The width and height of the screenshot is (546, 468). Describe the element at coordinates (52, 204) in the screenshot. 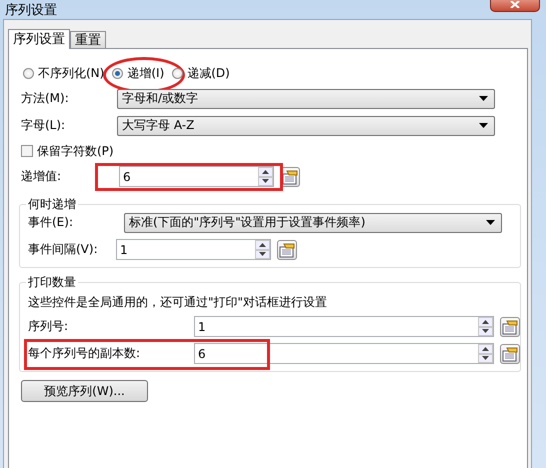

I see `group-title: 何时递增` at that location.